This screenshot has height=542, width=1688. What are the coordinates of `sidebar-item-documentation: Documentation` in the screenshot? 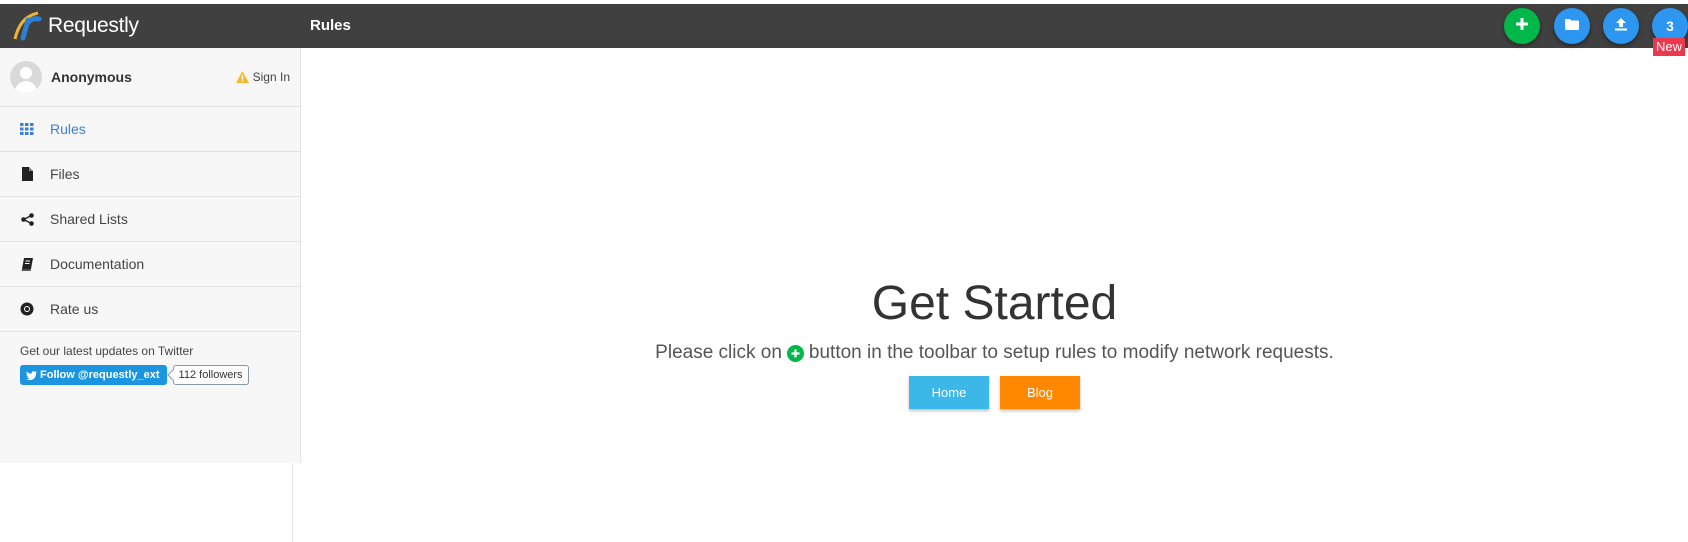 It's located at (150, 264).